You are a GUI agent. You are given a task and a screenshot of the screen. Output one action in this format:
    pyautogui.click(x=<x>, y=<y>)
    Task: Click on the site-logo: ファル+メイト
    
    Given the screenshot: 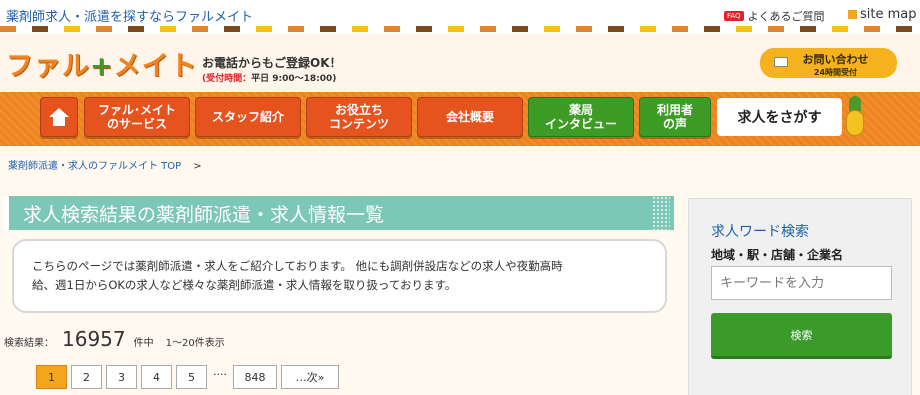 What is the action you would take?
    pyautogui.click(x=102, y=63)
    